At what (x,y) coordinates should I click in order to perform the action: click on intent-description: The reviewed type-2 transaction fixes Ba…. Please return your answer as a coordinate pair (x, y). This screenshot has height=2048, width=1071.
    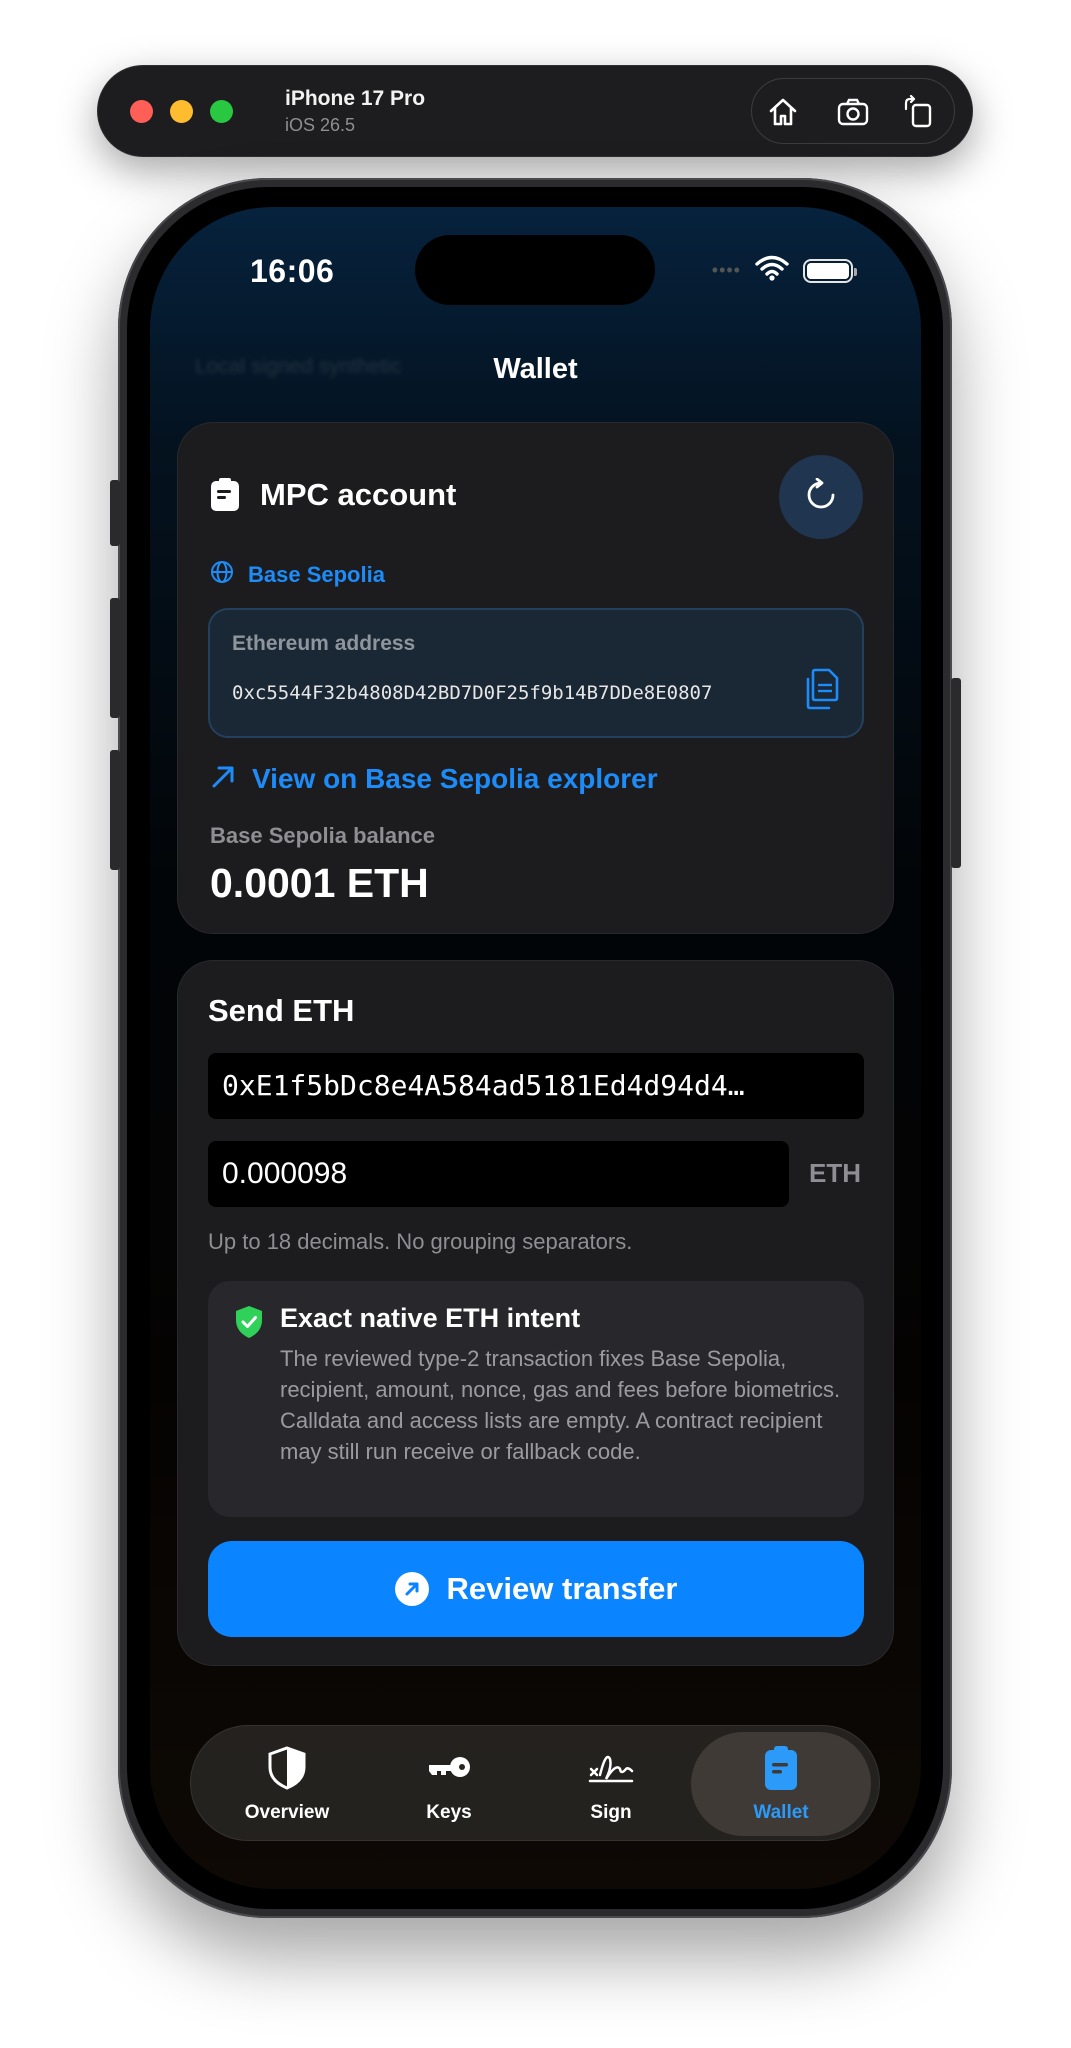
    Looking at the image, I should click on (560, 1405).